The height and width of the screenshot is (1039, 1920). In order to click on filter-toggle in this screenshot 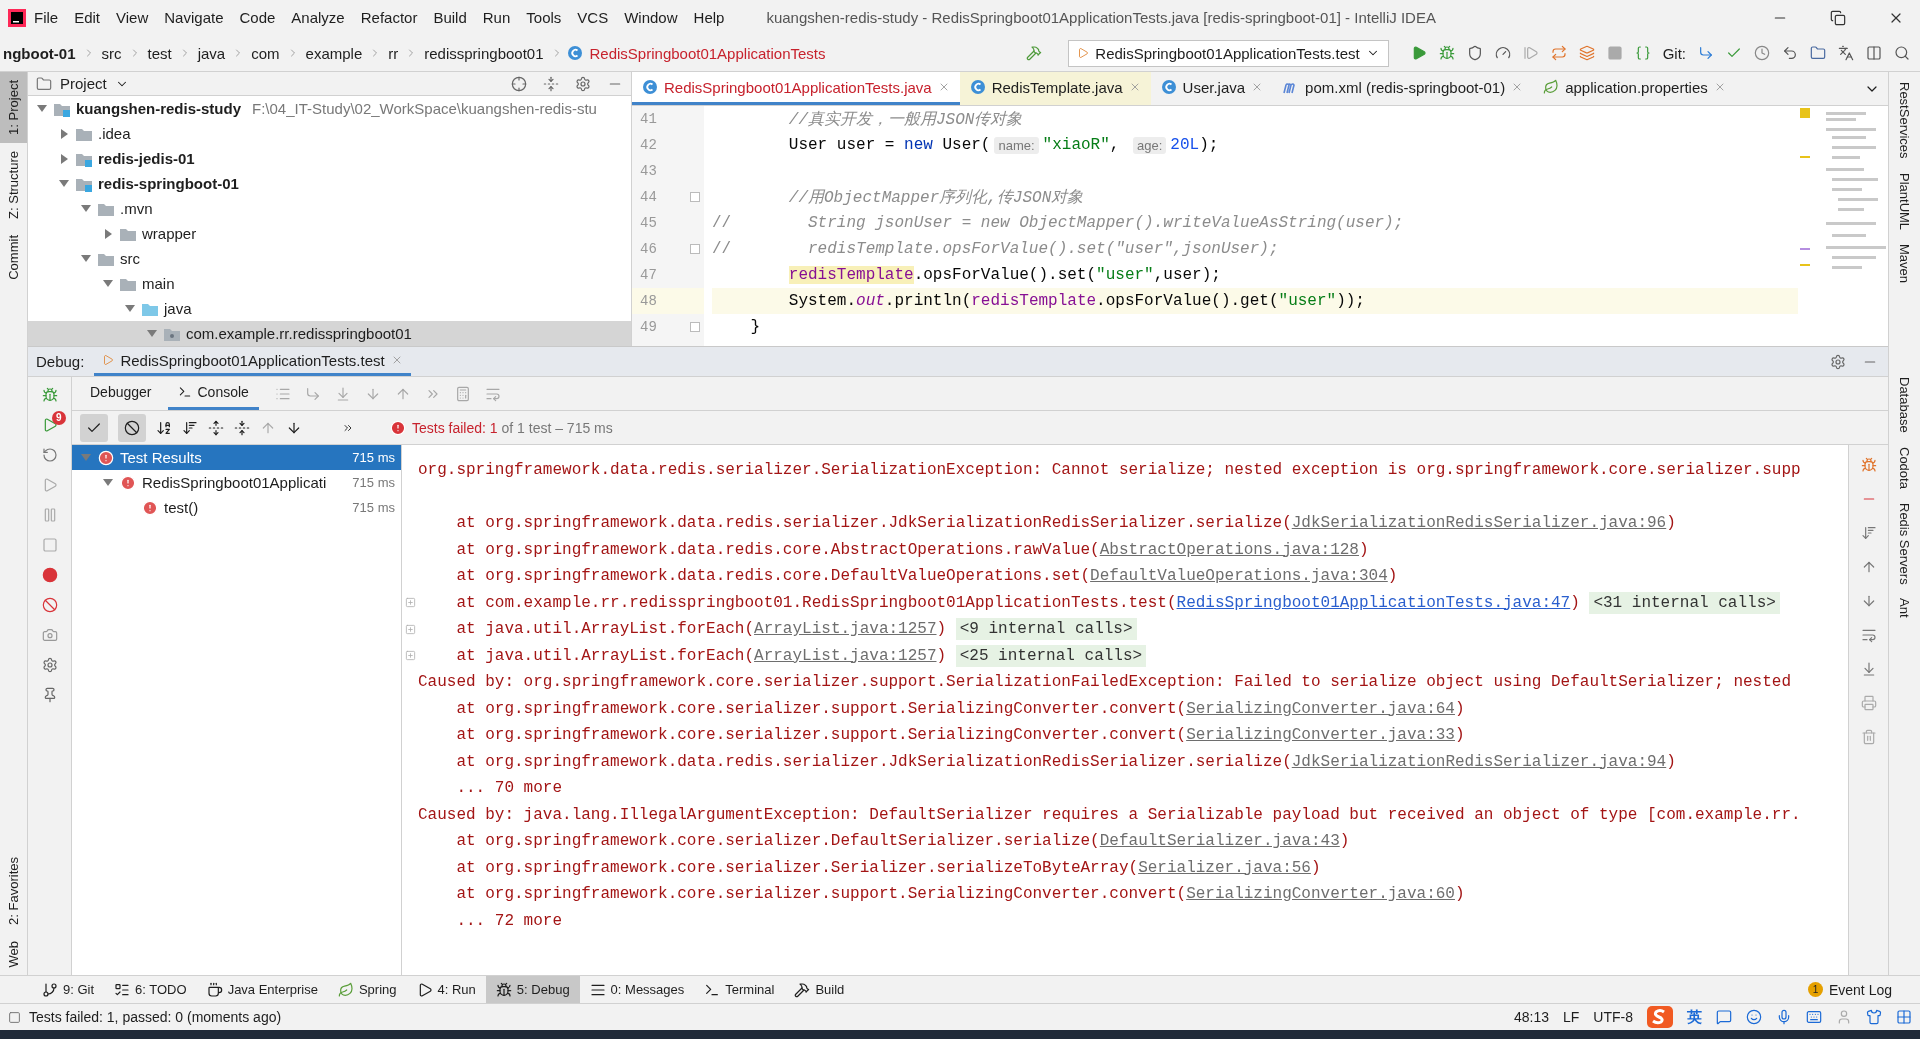, I will do `click(132, 427)`.